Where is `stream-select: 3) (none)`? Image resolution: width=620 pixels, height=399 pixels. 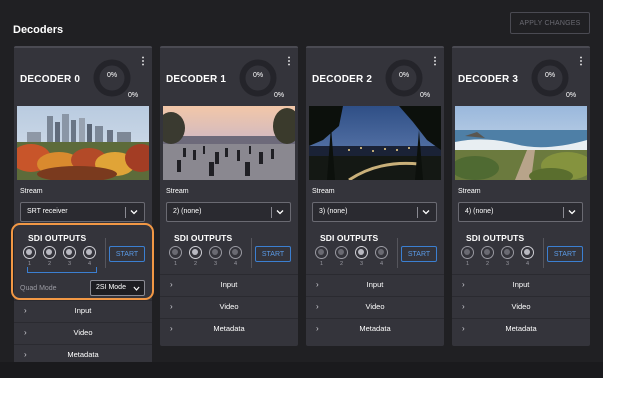 stream-select: 3) (none) is located at coordinates (374, 212).